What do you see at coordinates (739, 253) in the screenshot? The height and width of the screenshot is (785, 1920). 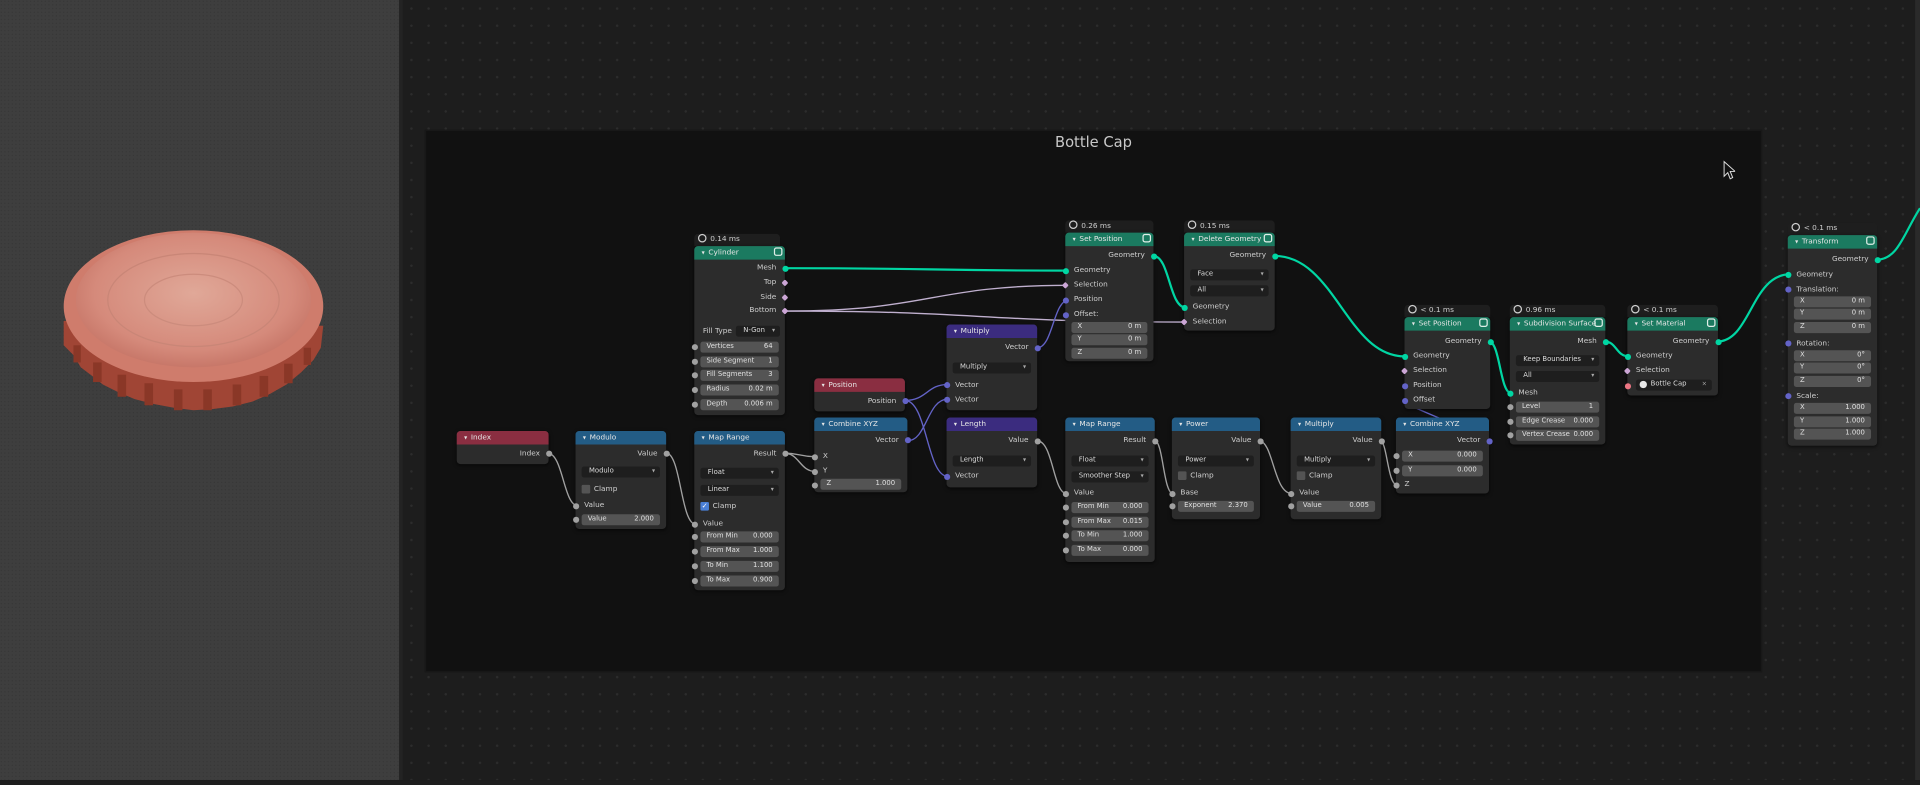 I see `node-header: ▾ Cylinder` at bounding box center [739, 253].